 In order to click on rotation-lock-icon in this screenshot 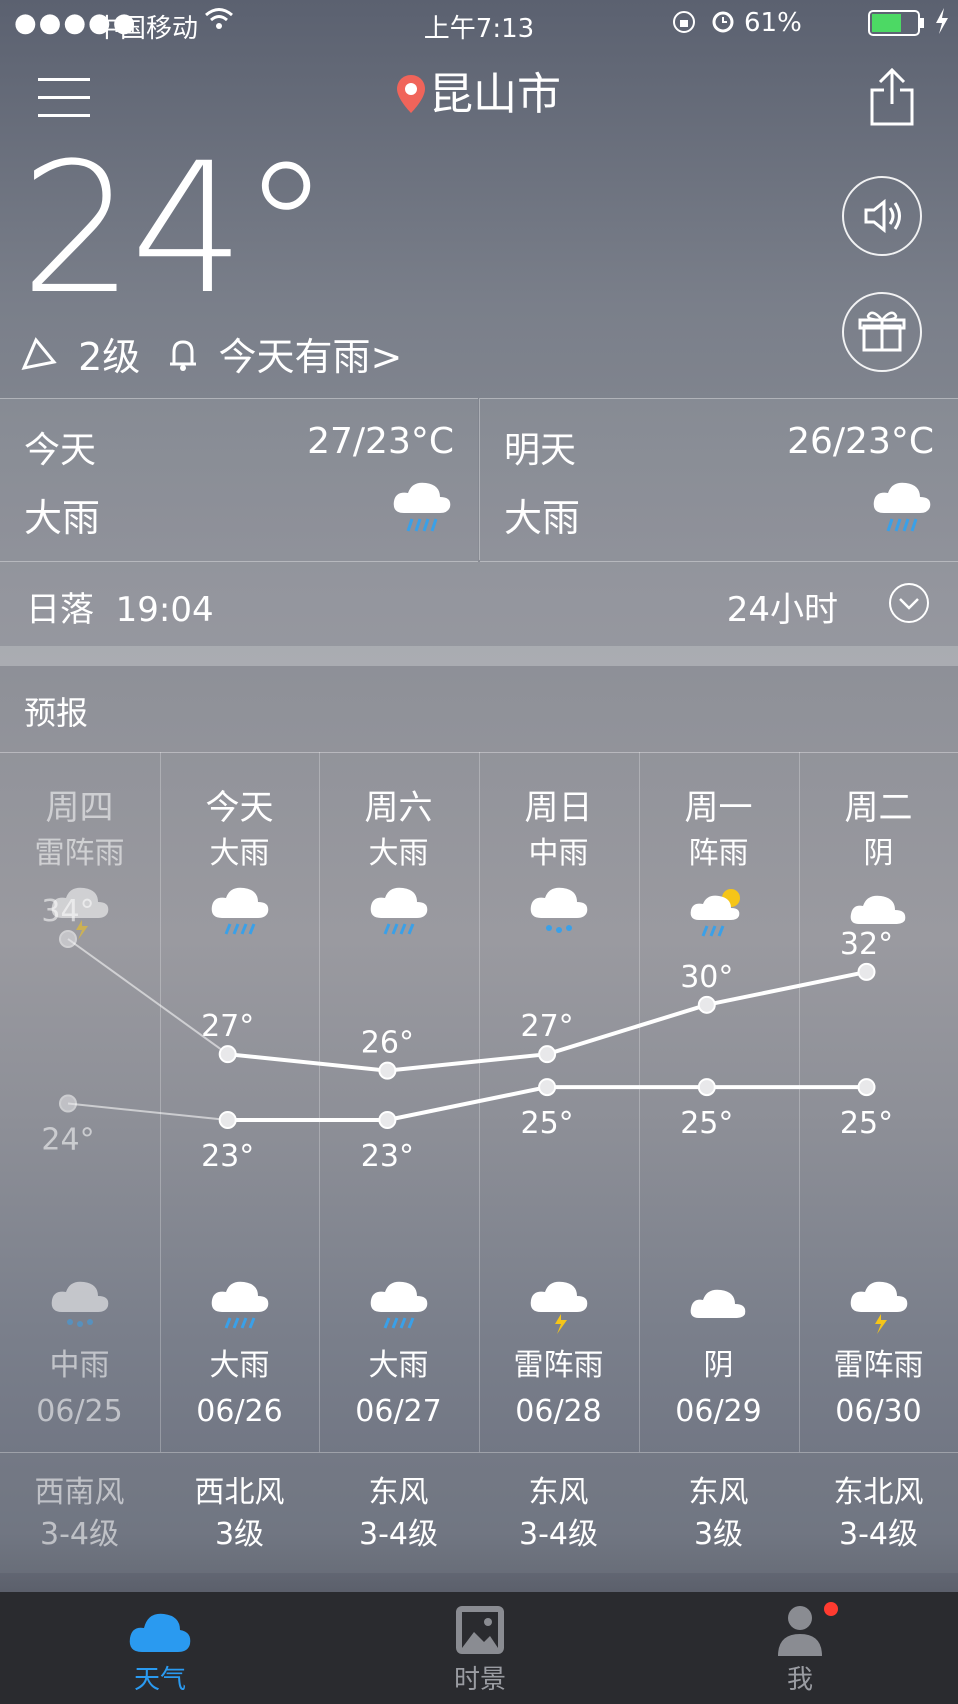, I will do `click(684, 25)`.